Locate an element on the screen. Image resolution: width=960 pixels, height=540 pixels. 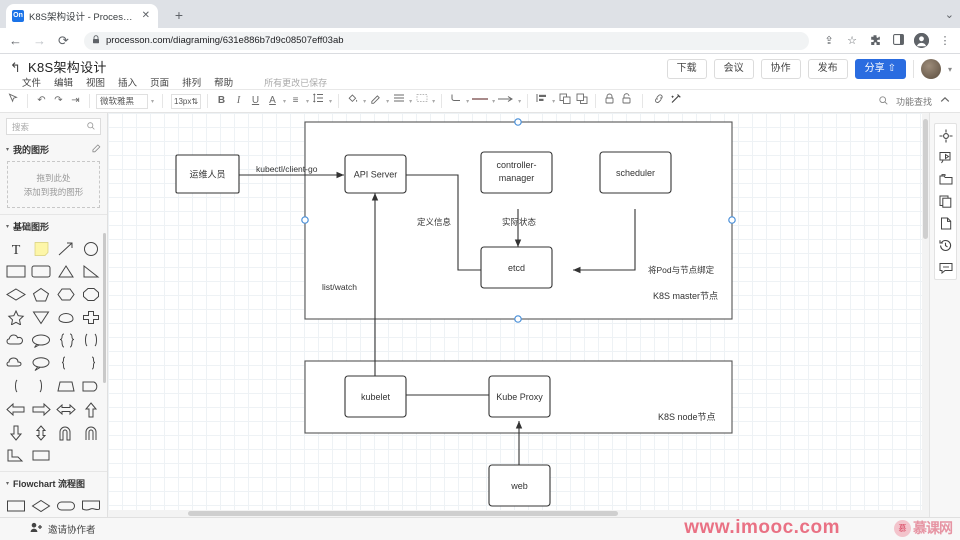
shape-bracket is located at coordinates (90, 340).